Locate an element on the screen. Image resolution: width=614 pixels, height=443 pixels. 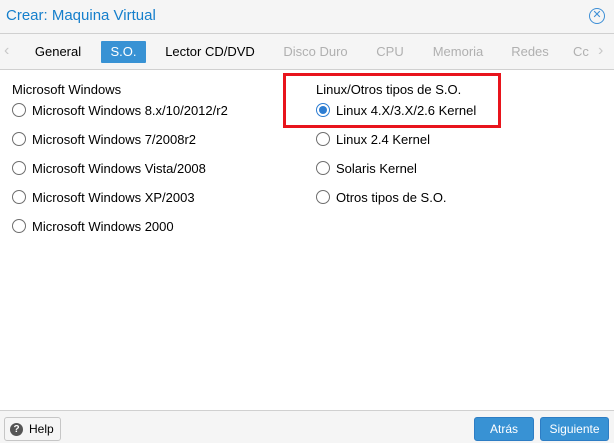
help-button: ? Help is located at coordinates (32, 429).